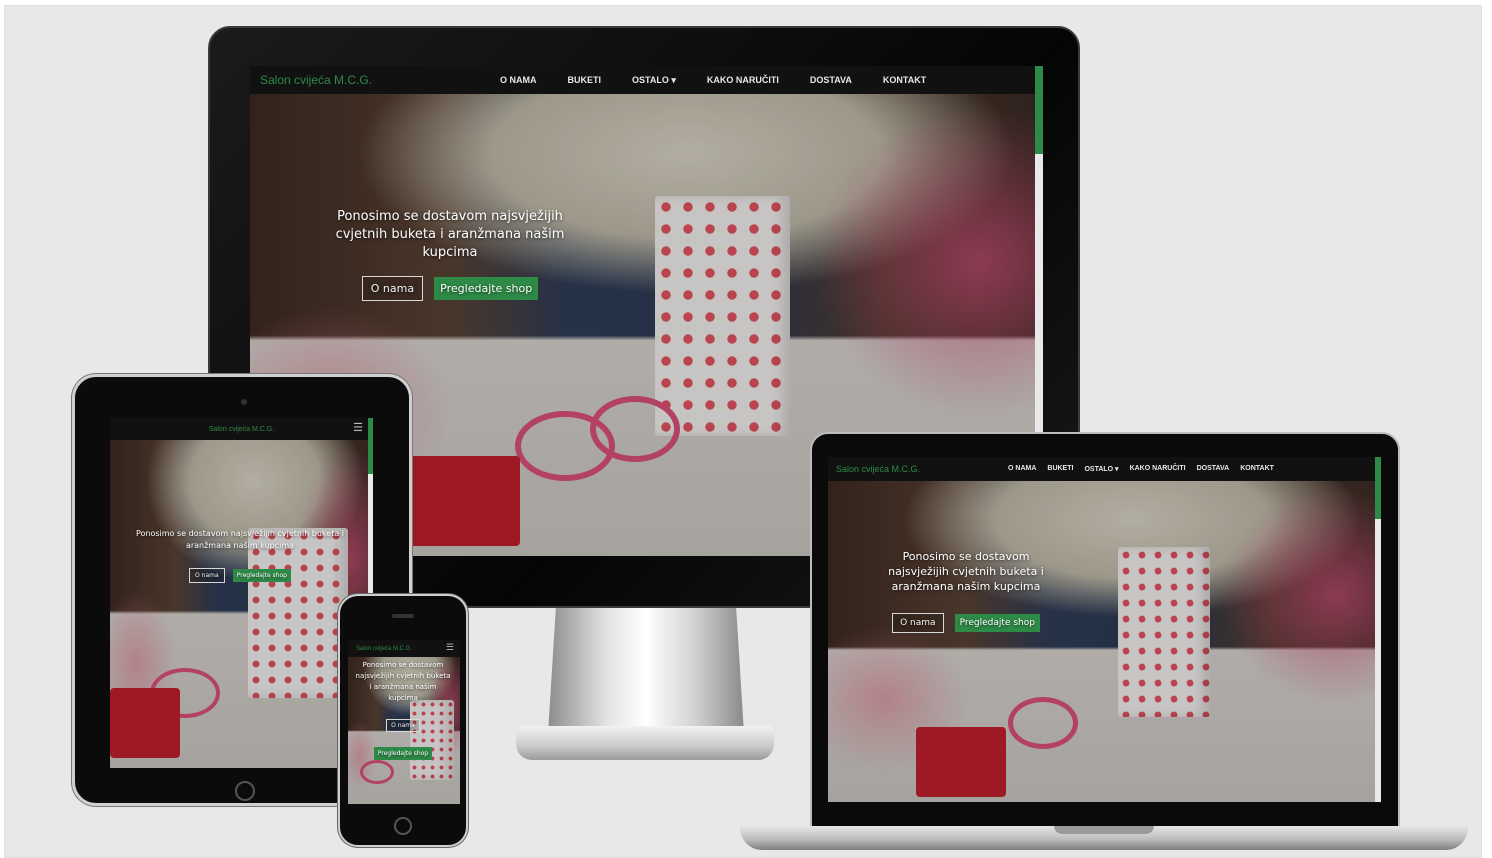  What do you see at coordinates (403, 616) in the screenshot?
I see `speaker-icon` at bounding box center [403, 616].